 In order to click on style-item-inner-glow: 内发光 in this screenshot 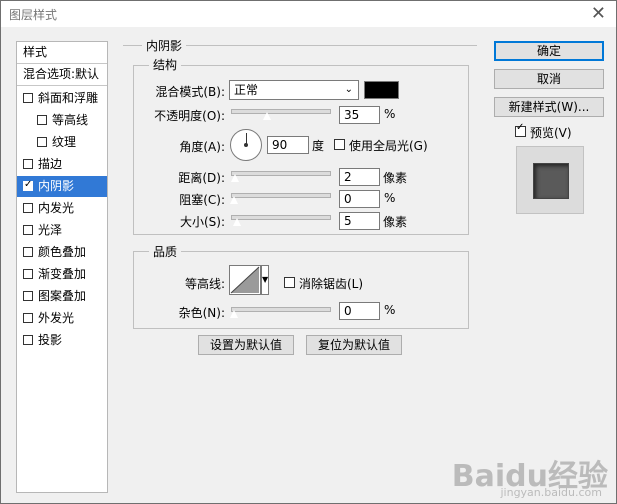, I will do `click(62, 208)`.